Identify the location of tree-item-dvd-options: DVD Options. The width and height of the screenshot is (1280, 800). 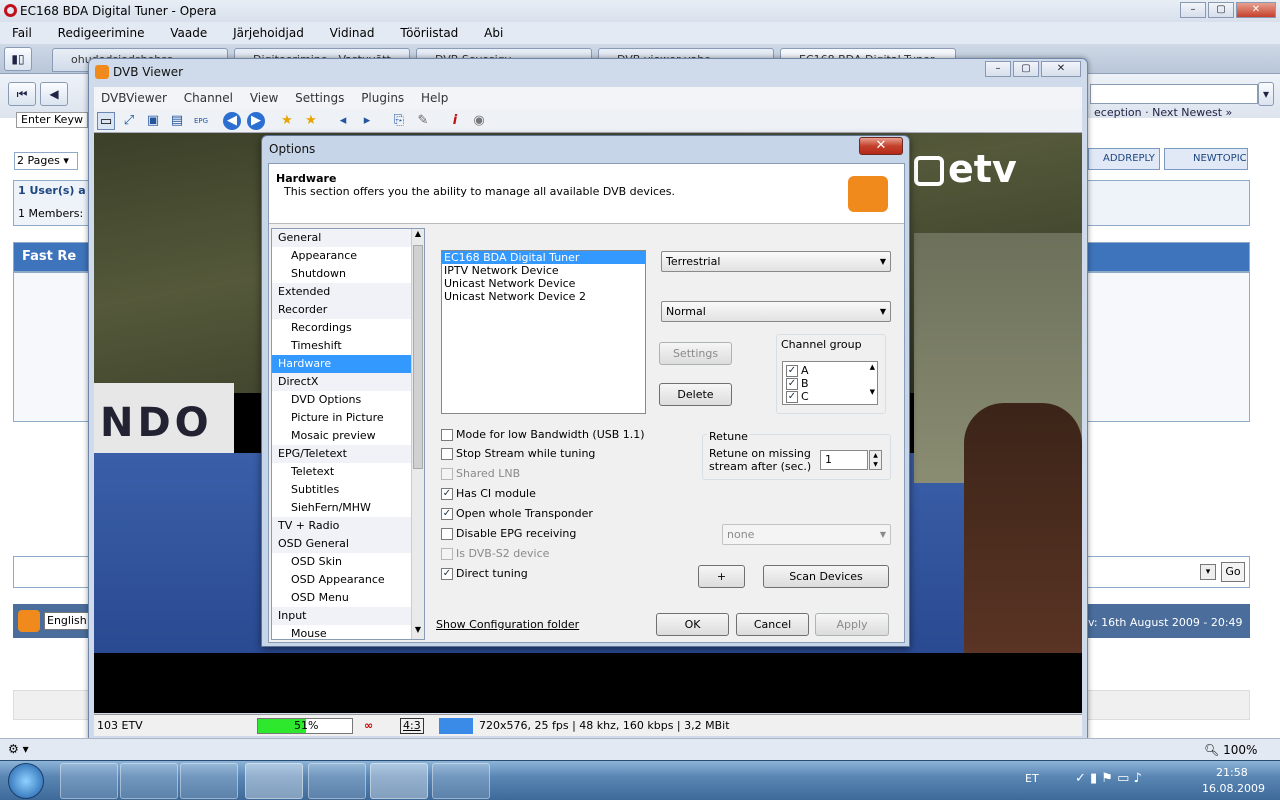
(348, 400).